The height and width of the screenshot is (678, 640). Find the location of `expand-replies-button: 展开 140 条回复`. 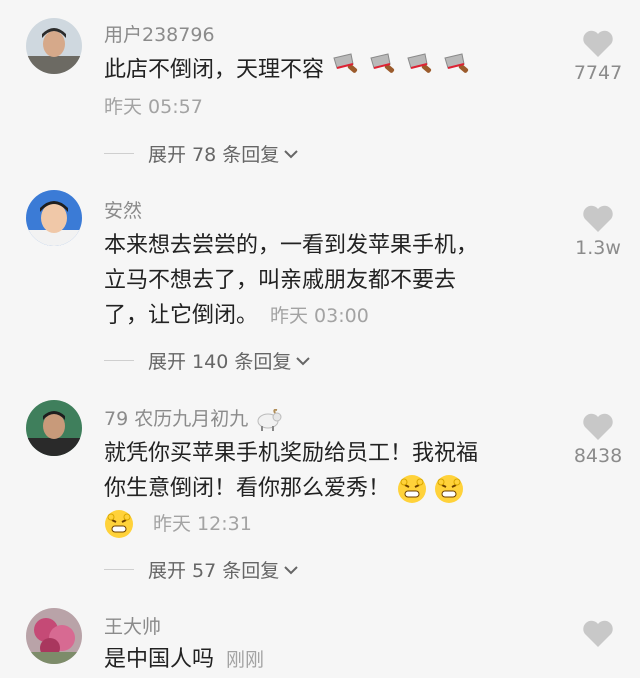

expand-replies-button: 展开 140 条回复 is located at coordinates (207, 360).